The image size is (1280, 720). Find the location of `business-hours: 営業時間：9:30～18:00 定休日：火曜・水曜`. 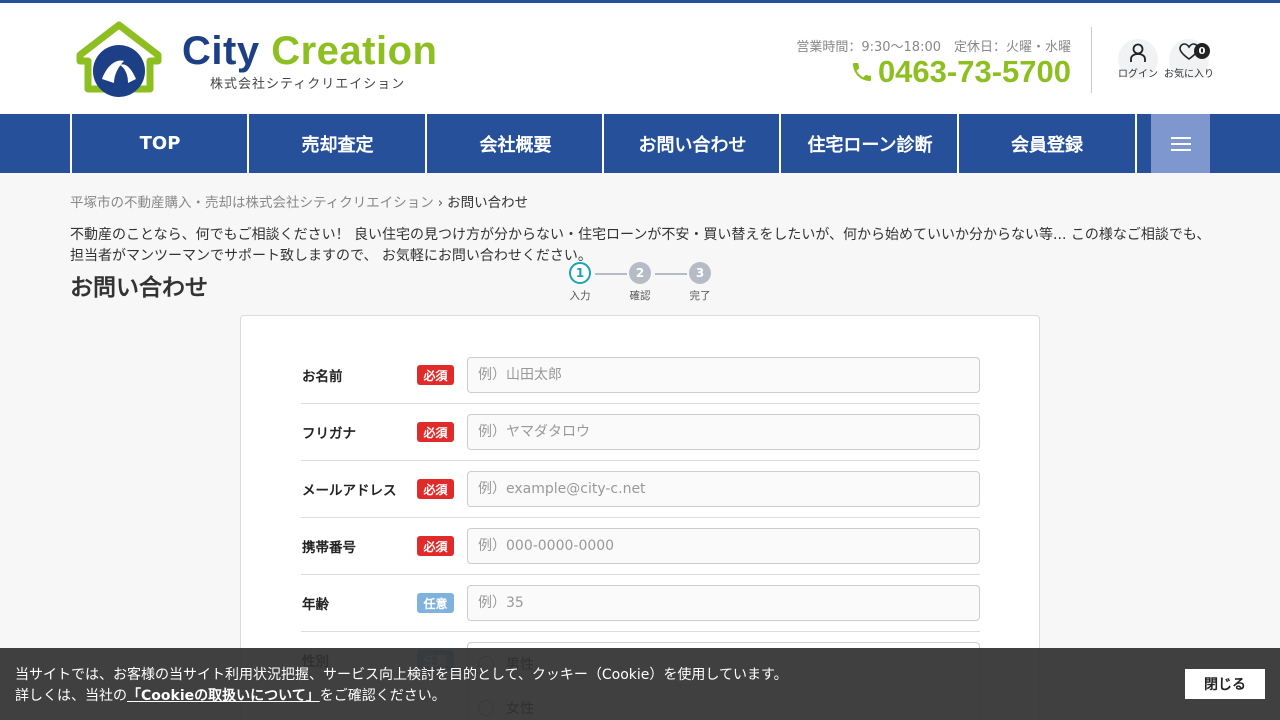

business-hours: 営業時間：9:30～18:00 定休日：火曜・水曜 is located at coordinates (933, 47).